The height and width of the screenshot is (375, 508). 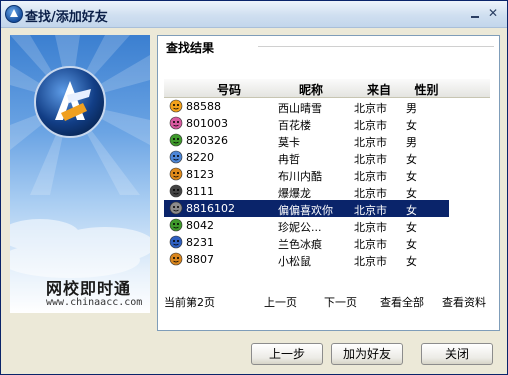 I want to click on list-item: 8816102 偏偏喜欢你 北京市 女, so click(x=306, y=208).